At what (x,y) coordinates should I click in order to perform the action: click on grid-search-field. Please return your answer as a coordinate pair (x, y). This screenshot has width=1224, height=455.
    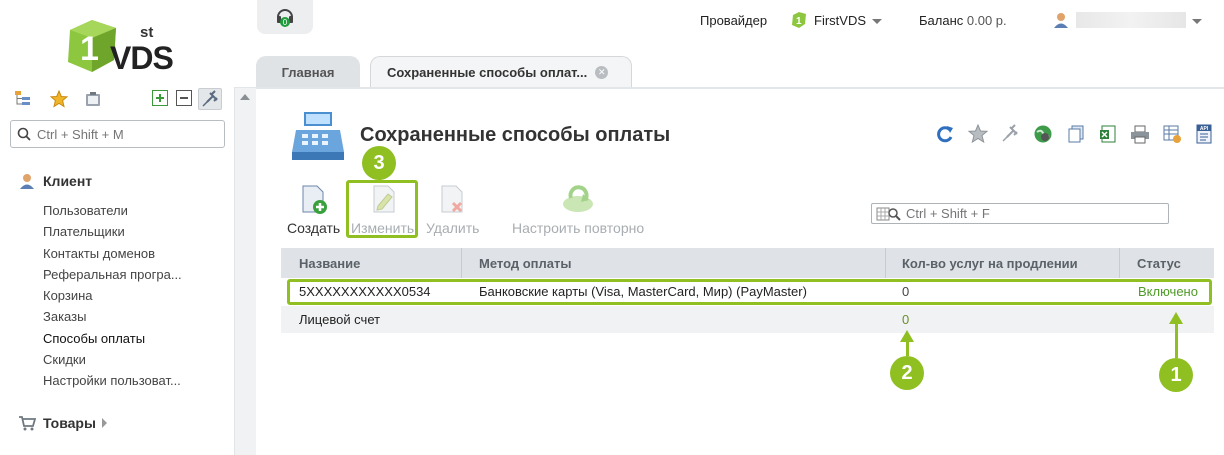
    Looking at the image, I should click on (1020, 213).